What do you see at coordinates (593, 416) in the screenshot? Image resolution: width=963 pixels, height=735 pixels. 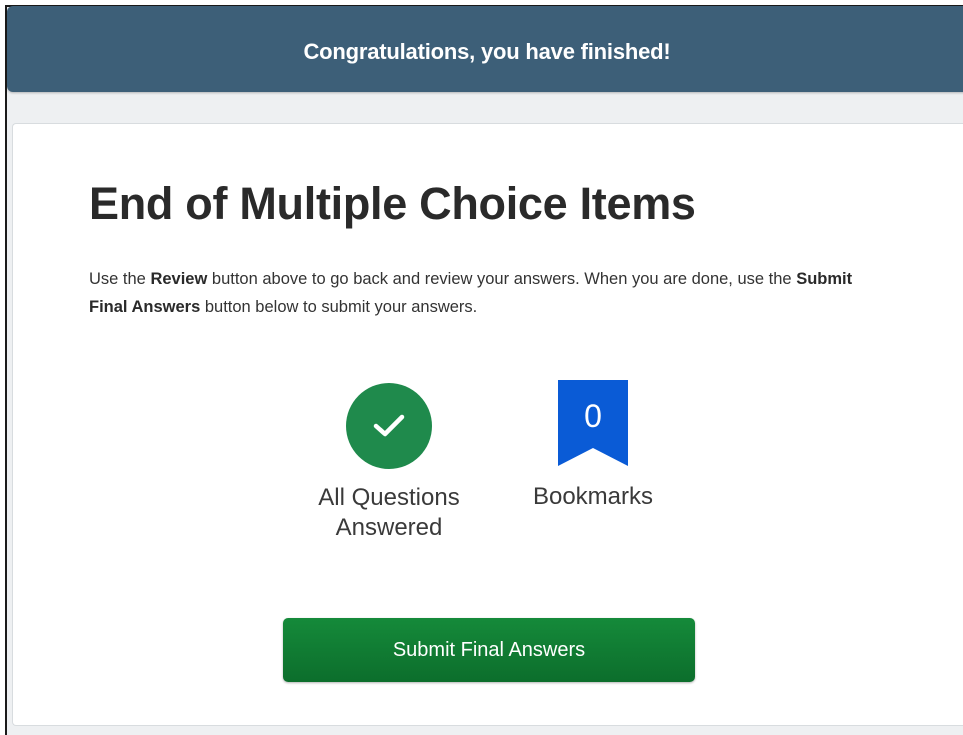 I see `bookmark-count: 0` at bounding box center [593, 416].